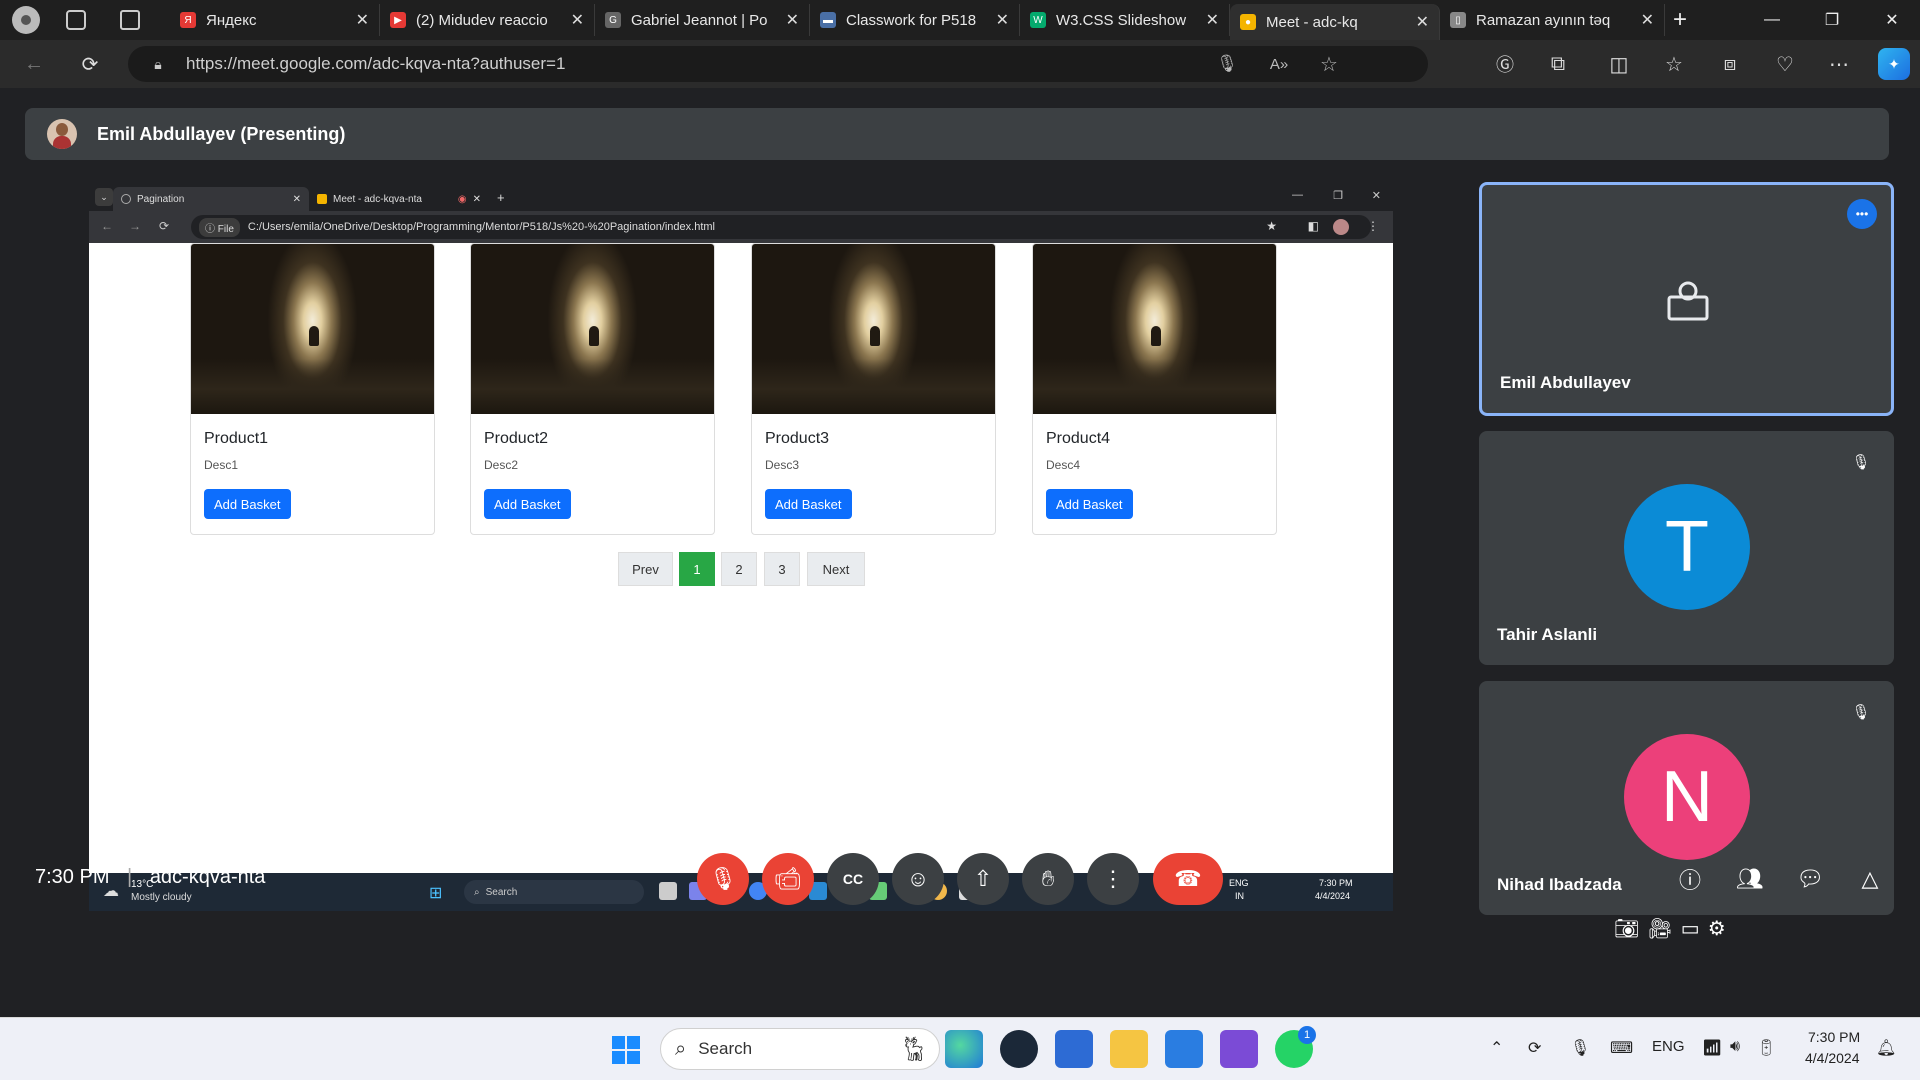 Image resolution: width=1920 pixels, height=1080 pixels. Describe the element at coordinates (723, 879) in the screenshot. I see `mic-off-button: 🎙︎` at that location.